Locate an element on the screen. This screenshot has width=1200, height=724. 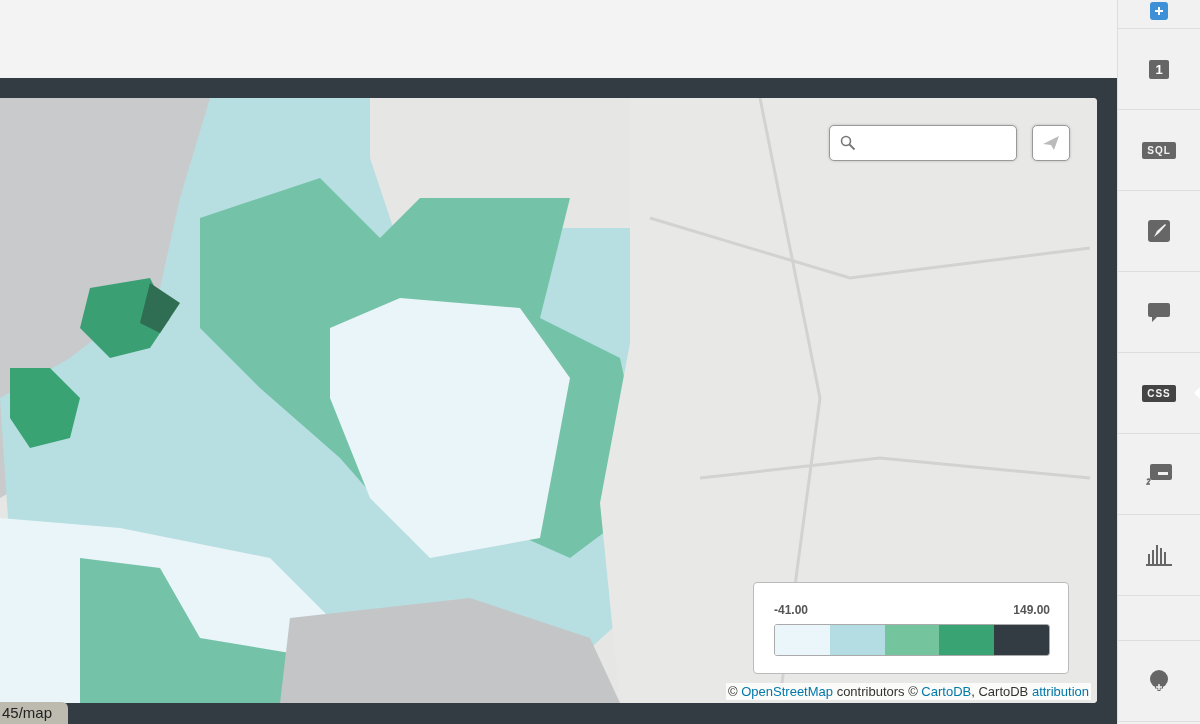
plus-icon is located at coordinates (1159, 11).